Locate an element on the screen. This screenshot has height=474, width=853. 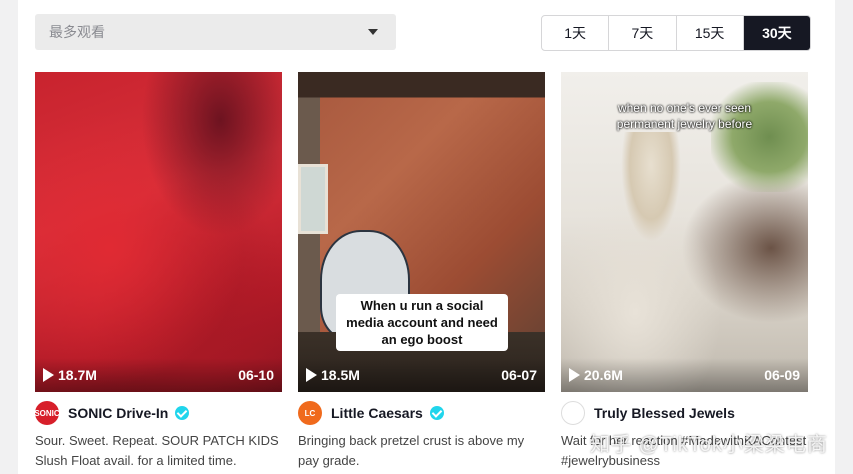
window-scene is located at coordinates (313, 199).